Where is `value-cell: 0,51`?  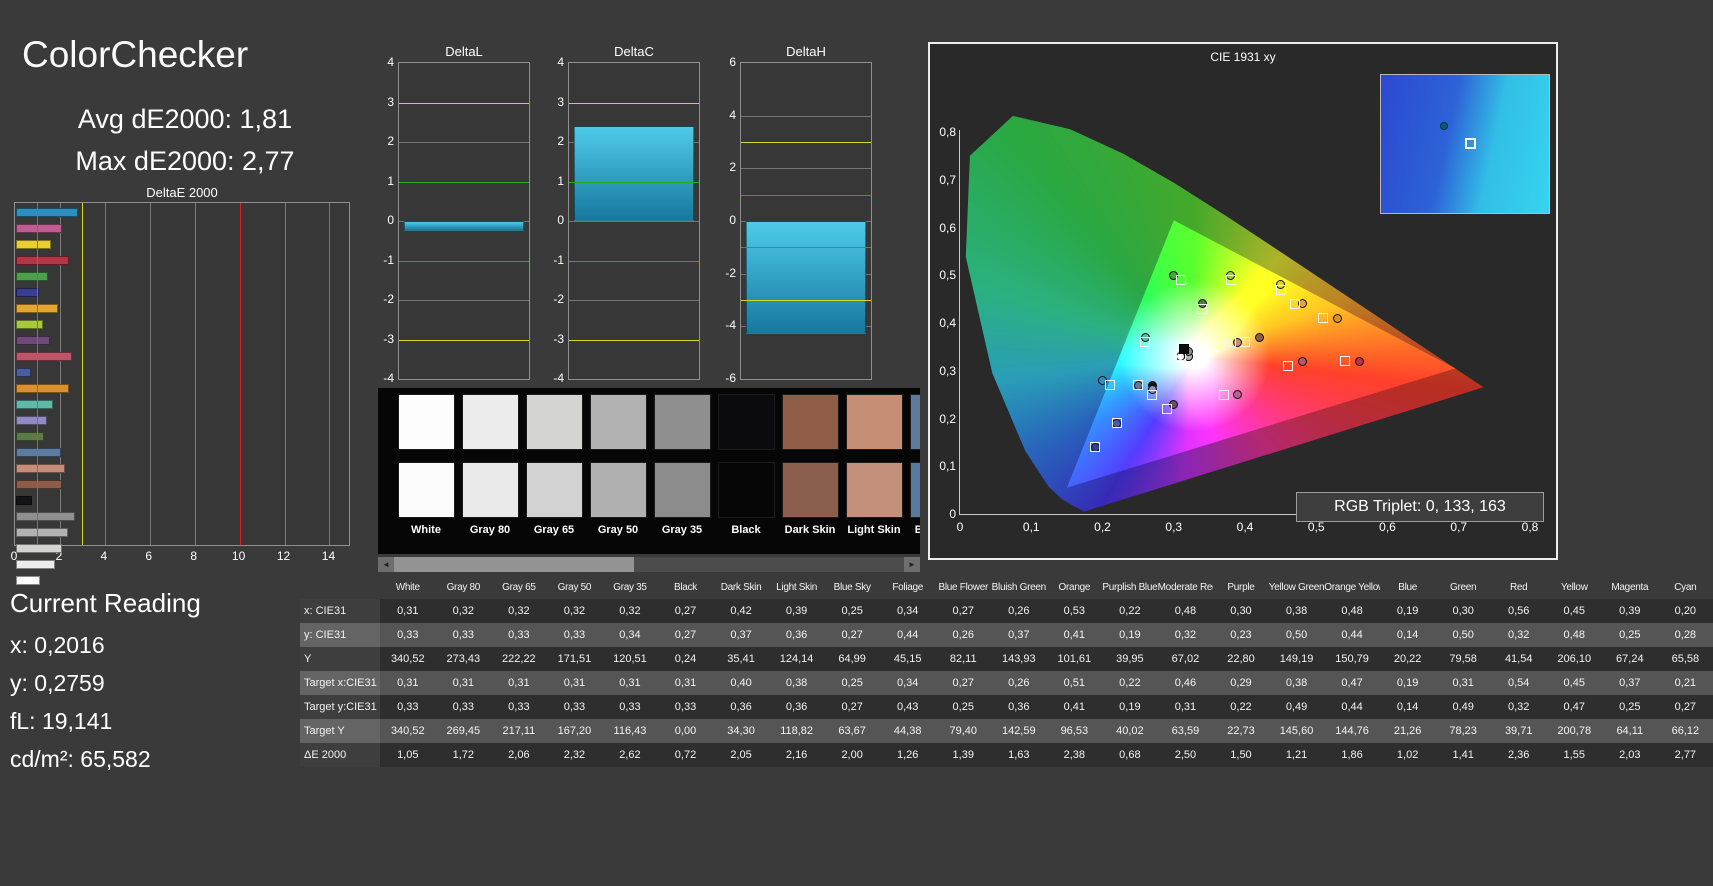 value-cell: 0,51 is located at coordinates (1074, 683).